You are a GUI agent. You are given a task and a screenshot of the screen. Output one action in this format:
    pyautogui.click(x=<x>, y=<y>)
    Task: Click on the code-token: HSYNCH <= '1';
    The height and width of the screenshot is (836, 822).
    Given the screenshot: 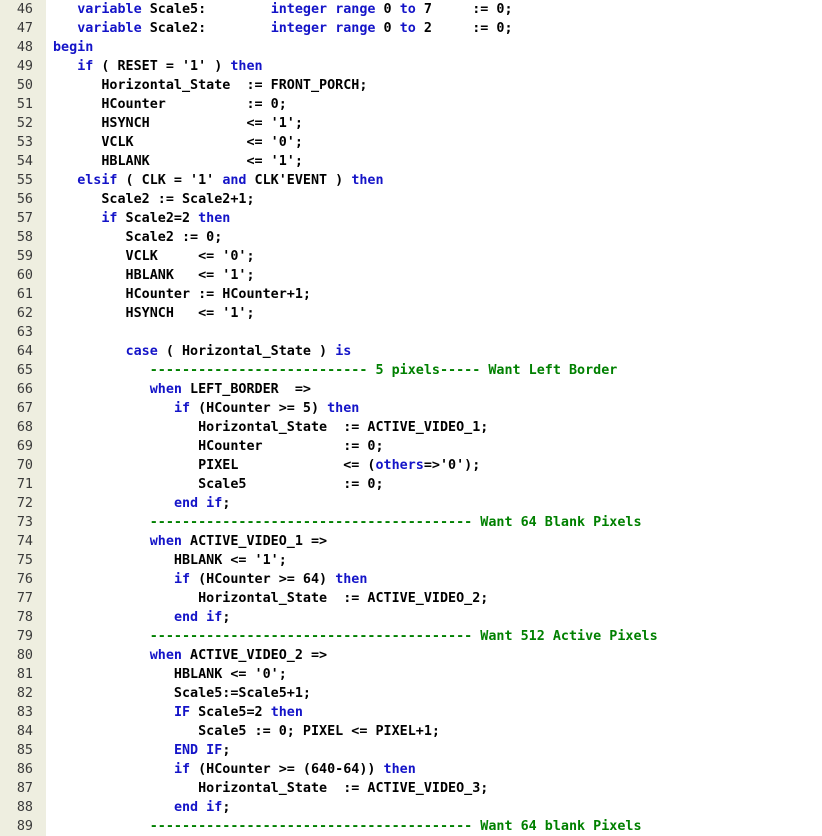 What is the action you would take?
    pyautogui.click(x=178, y=123)
    